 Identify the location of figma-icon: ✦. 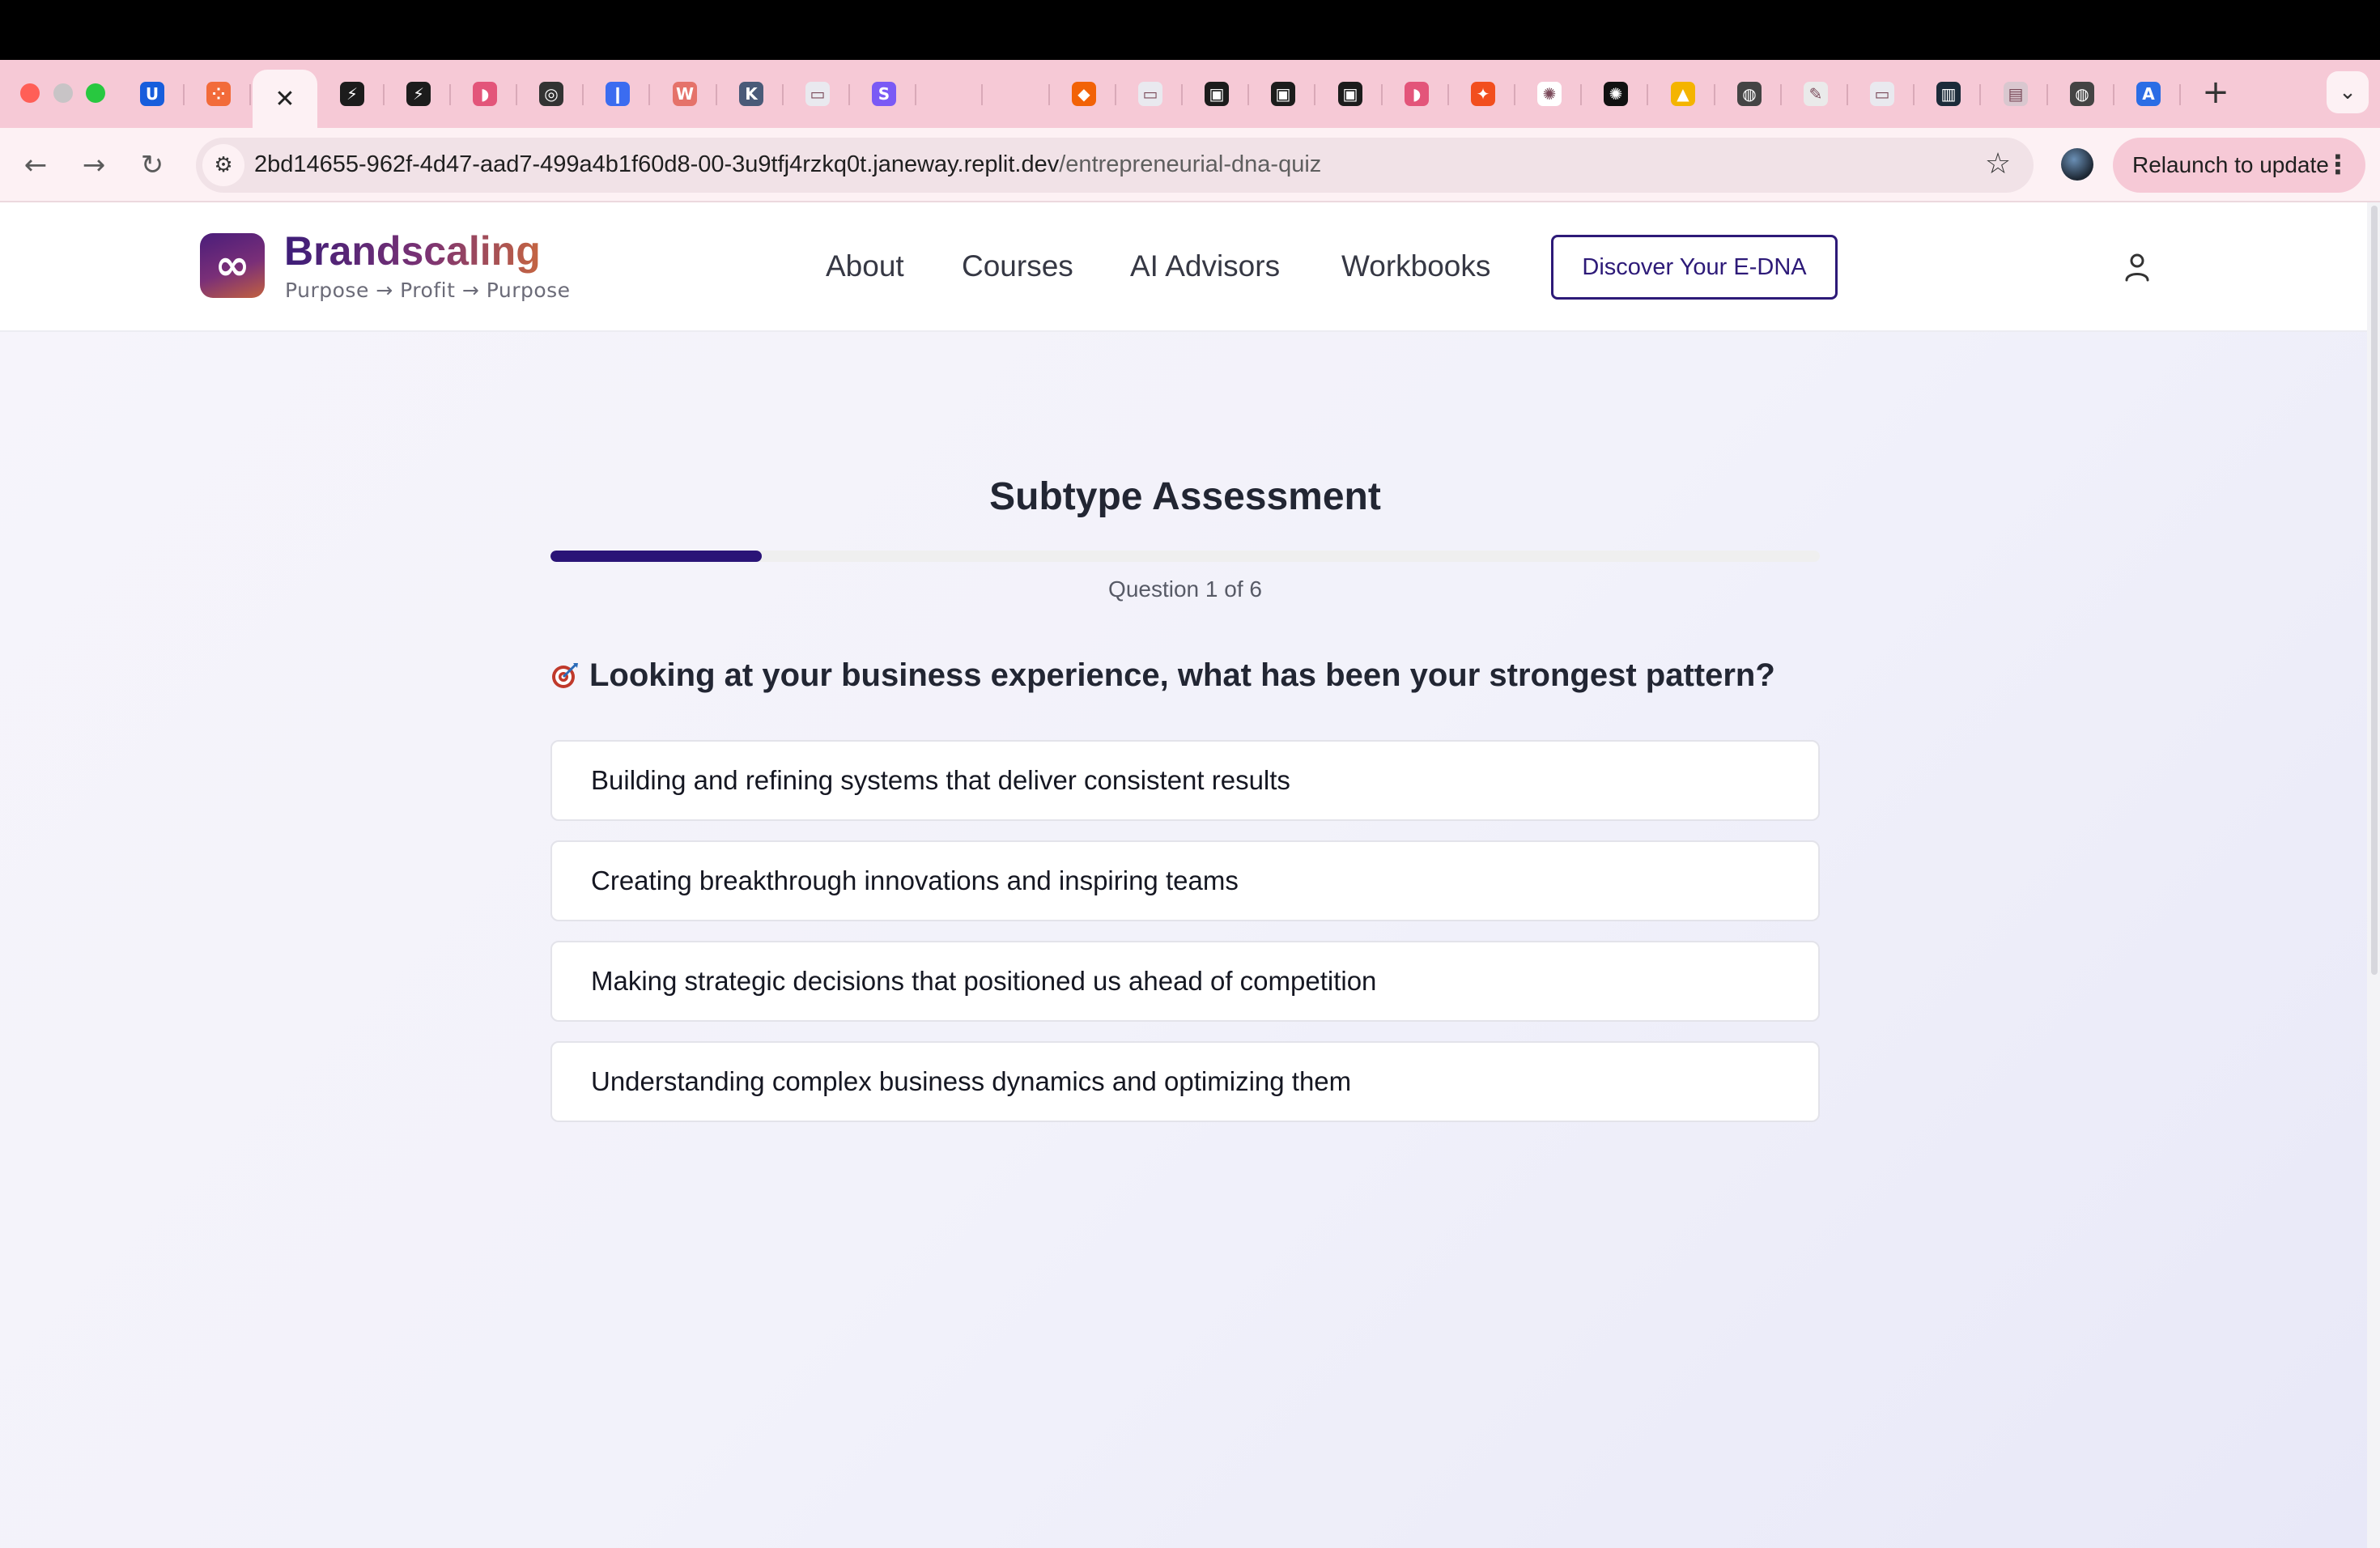
(1483, 94).